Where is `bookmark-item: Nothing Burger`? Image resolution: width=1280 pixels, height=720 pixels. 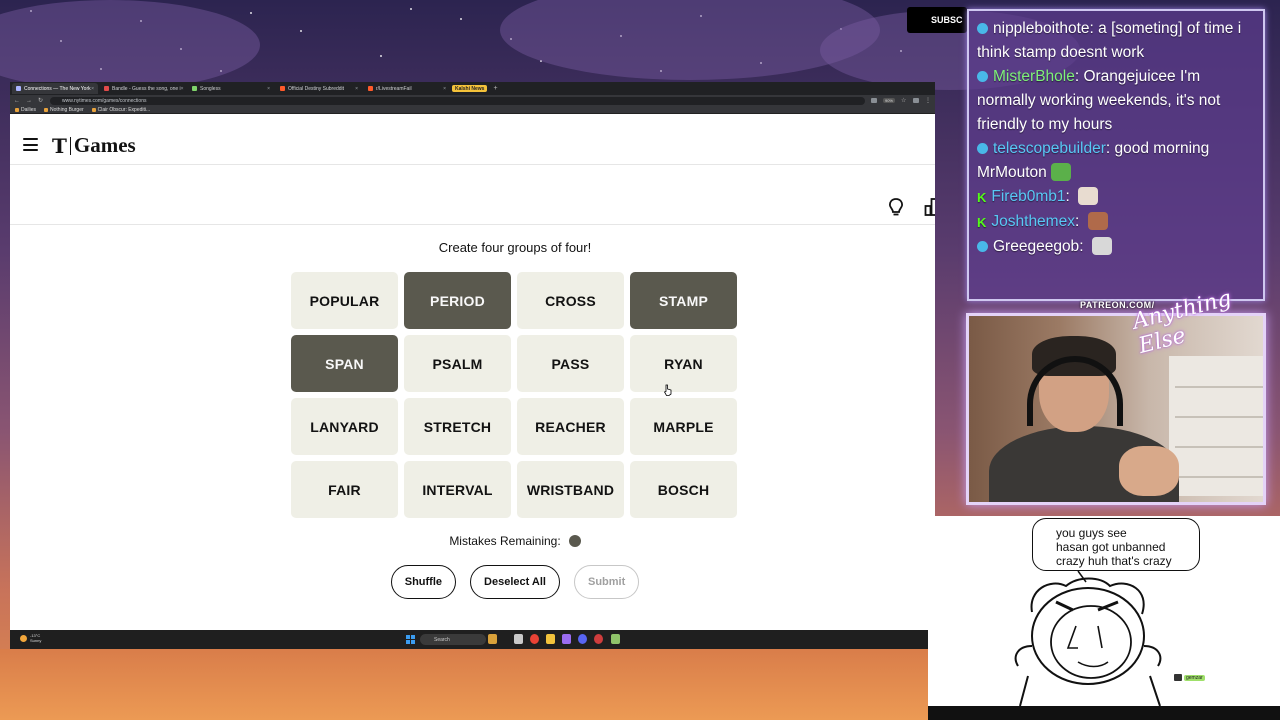 bookmark-item: Nothing Burger is located at coordinates (64, 110).